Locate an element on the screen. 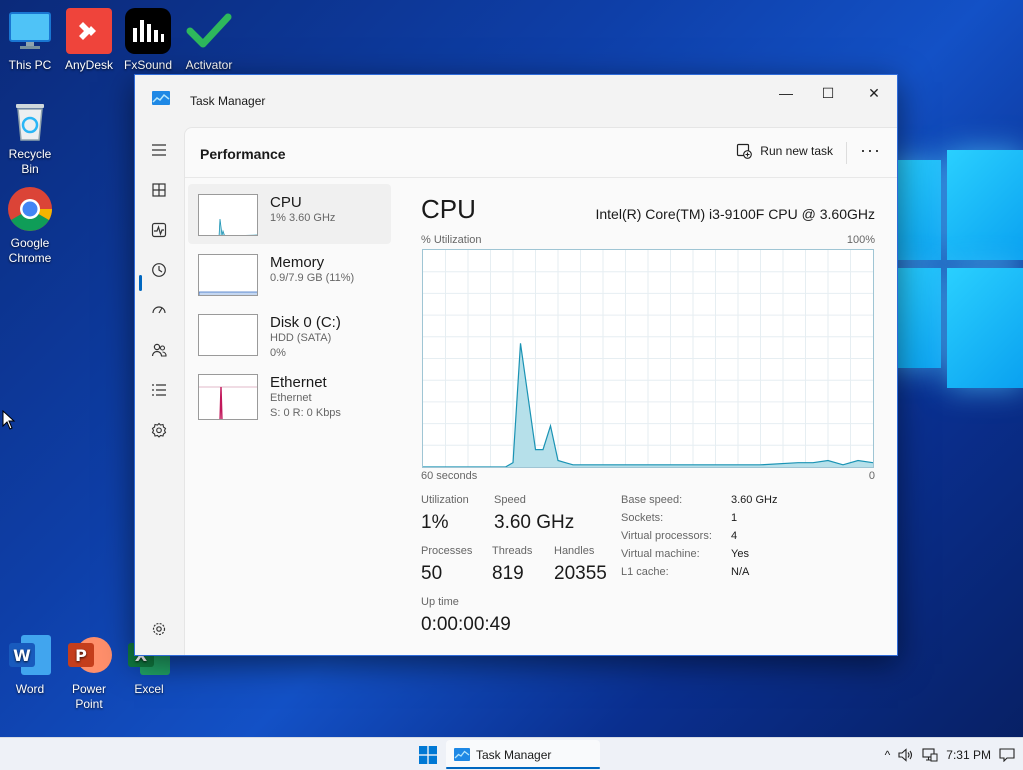  users-icon is located at coordinates (159, 350).